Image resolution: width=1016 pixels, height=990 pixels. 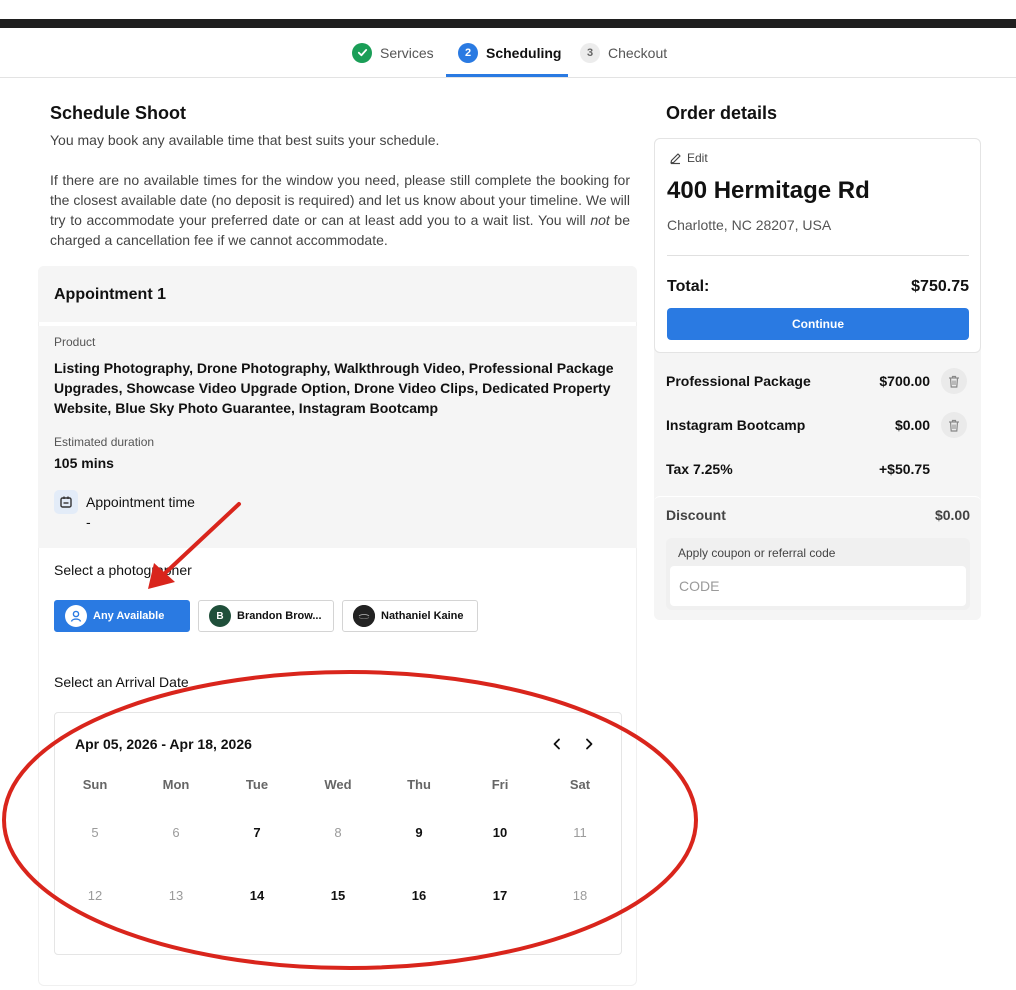 I want to click on active-step-indicator, so click(x=507, y=75).